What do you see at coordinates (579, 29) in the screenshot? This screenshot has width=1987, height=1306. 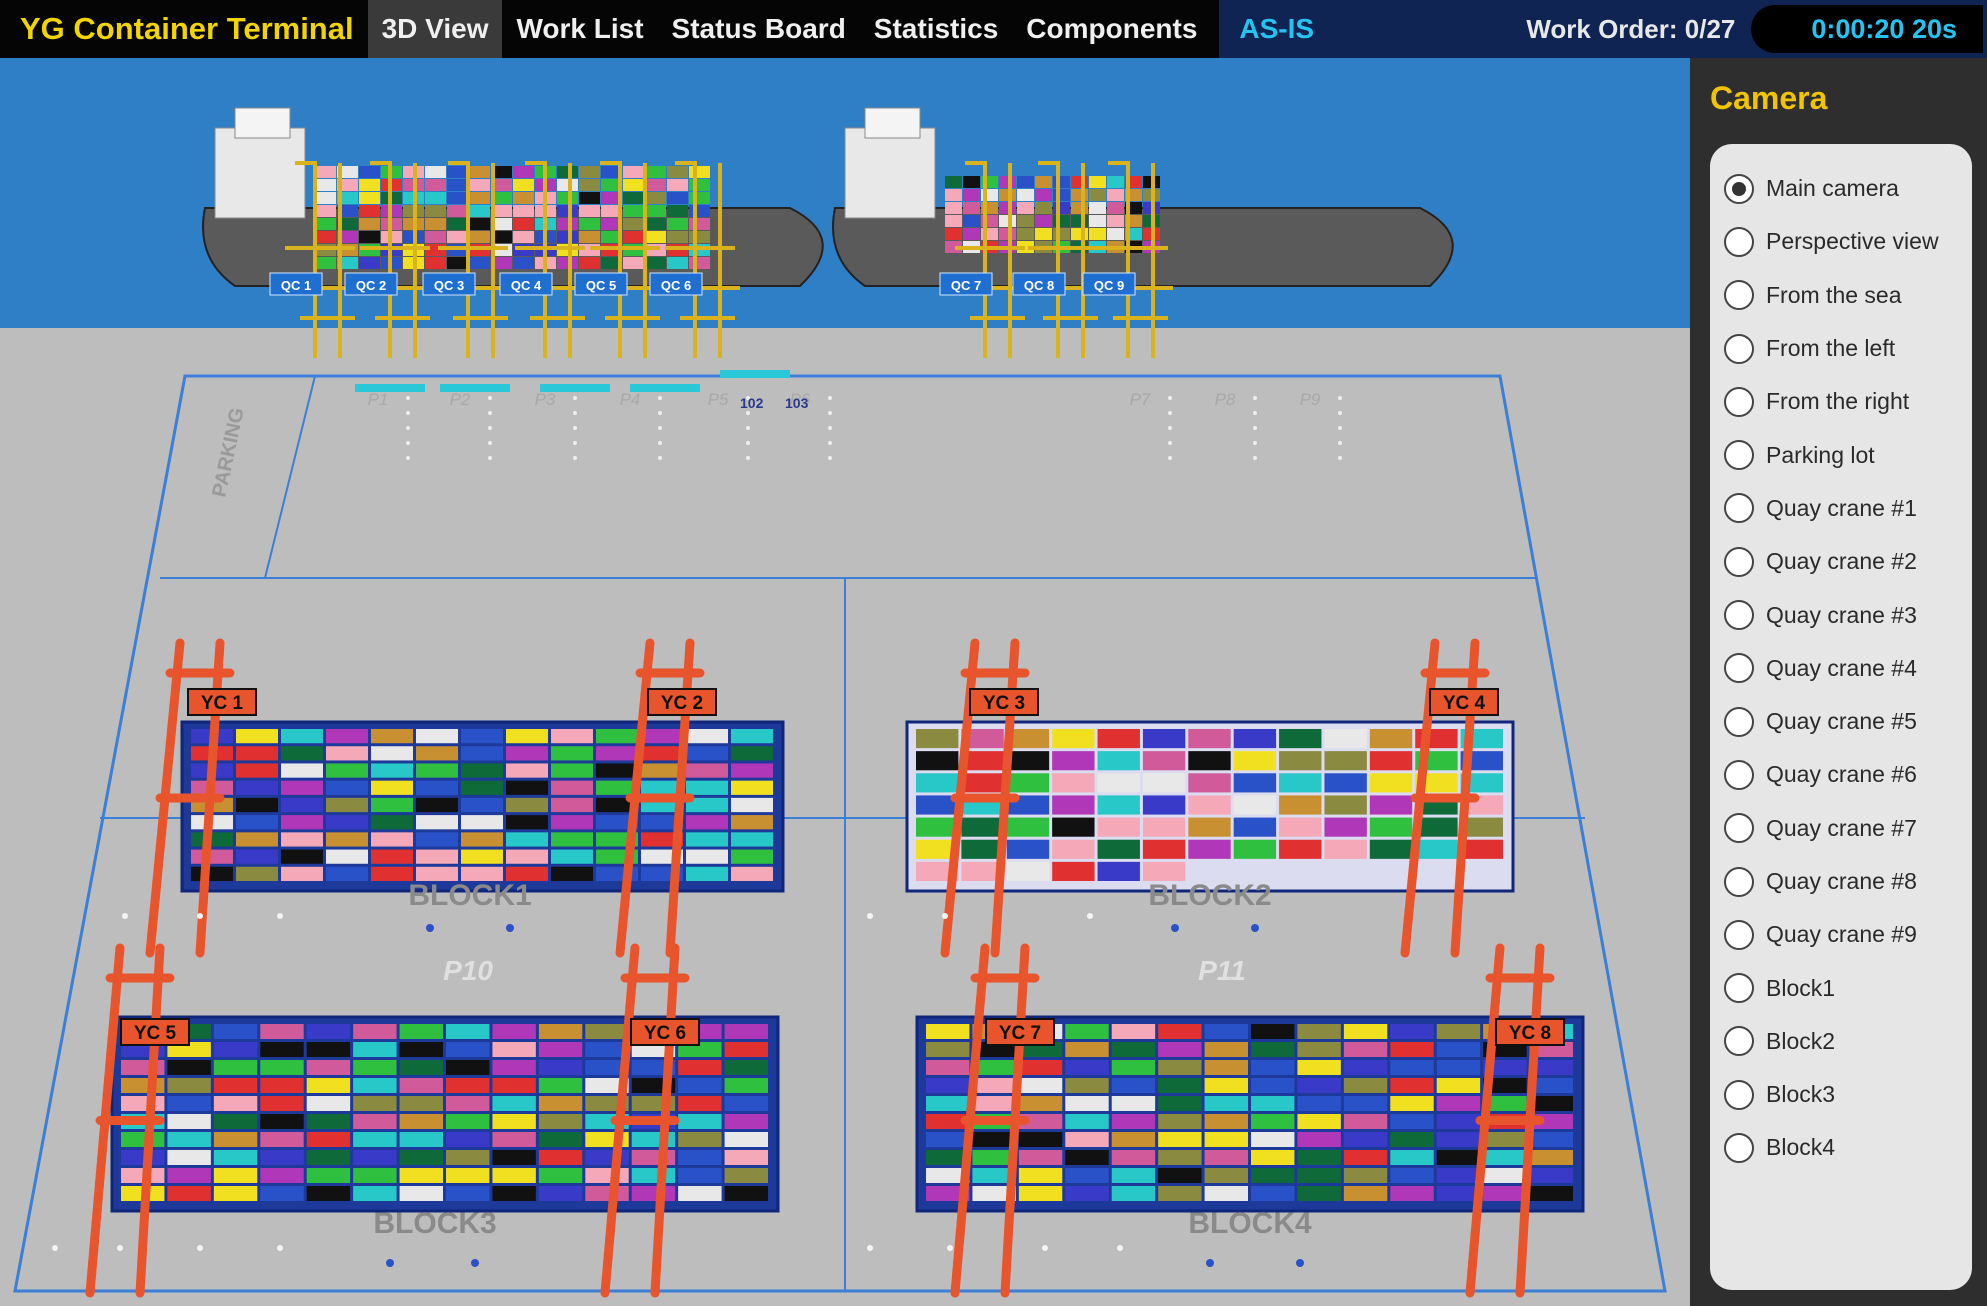 I see `tab-work-list: Work List` at bounding box center [579, 29].